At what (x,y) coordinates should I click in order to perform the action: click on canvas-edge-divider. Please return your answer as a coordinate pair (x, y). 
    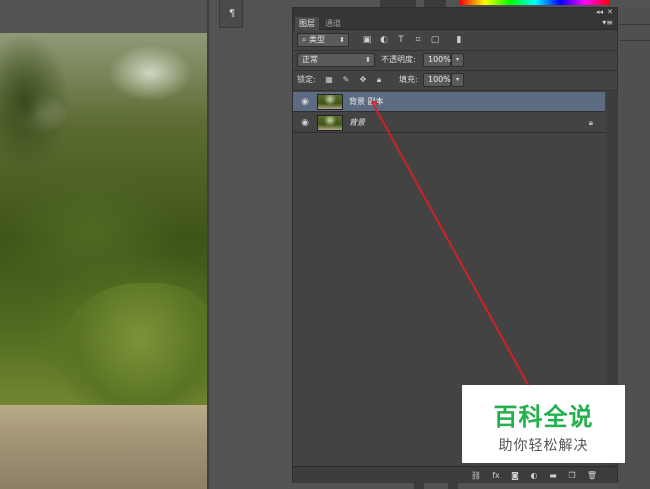
    Looking at the image, I should click on (208, 244).